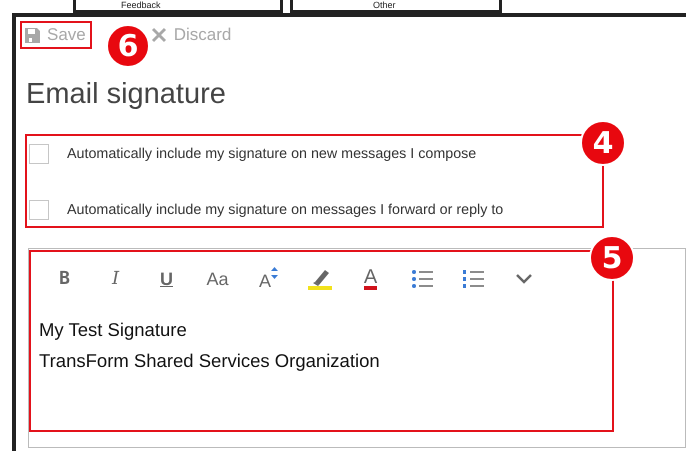 The width and height of the screenshot is (686, 451). I want to click on font-button: Aa, so click(217, 279).